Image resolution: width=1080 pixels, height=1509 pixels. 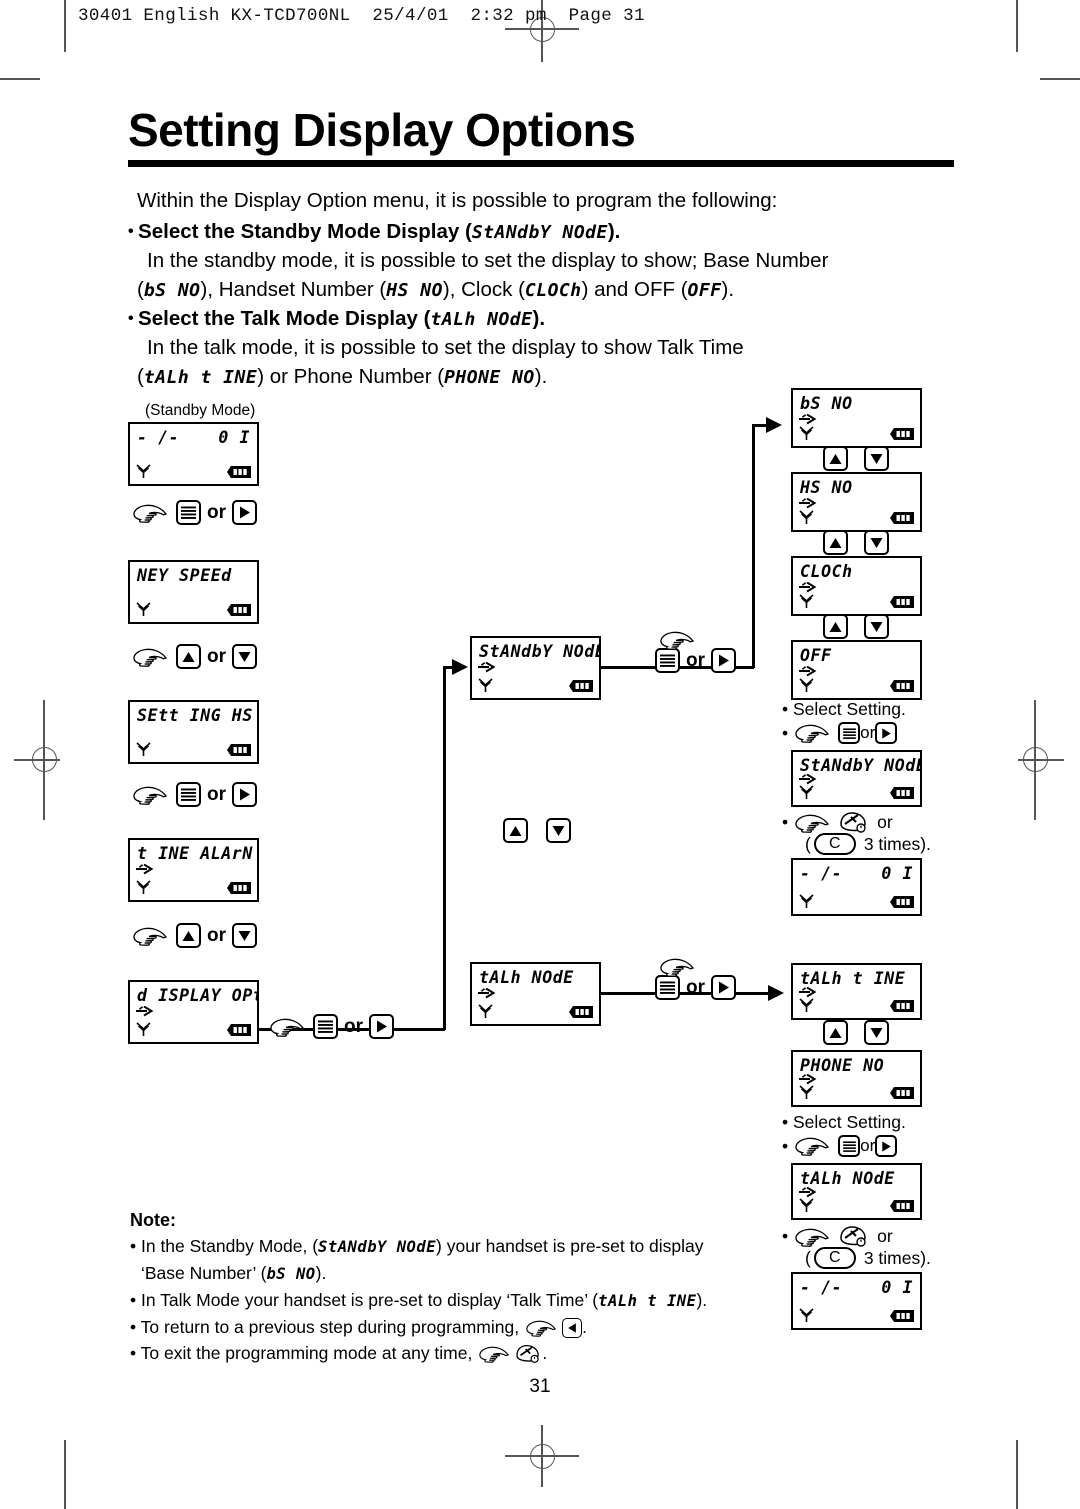 I want to click on registration-mark-left, so click(x=44, y=760).